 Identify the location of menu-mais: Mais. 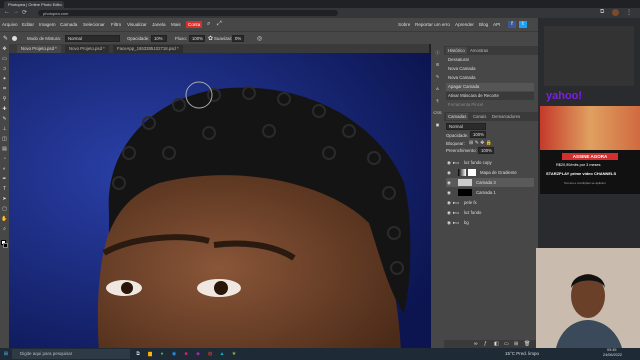
(176, 24).